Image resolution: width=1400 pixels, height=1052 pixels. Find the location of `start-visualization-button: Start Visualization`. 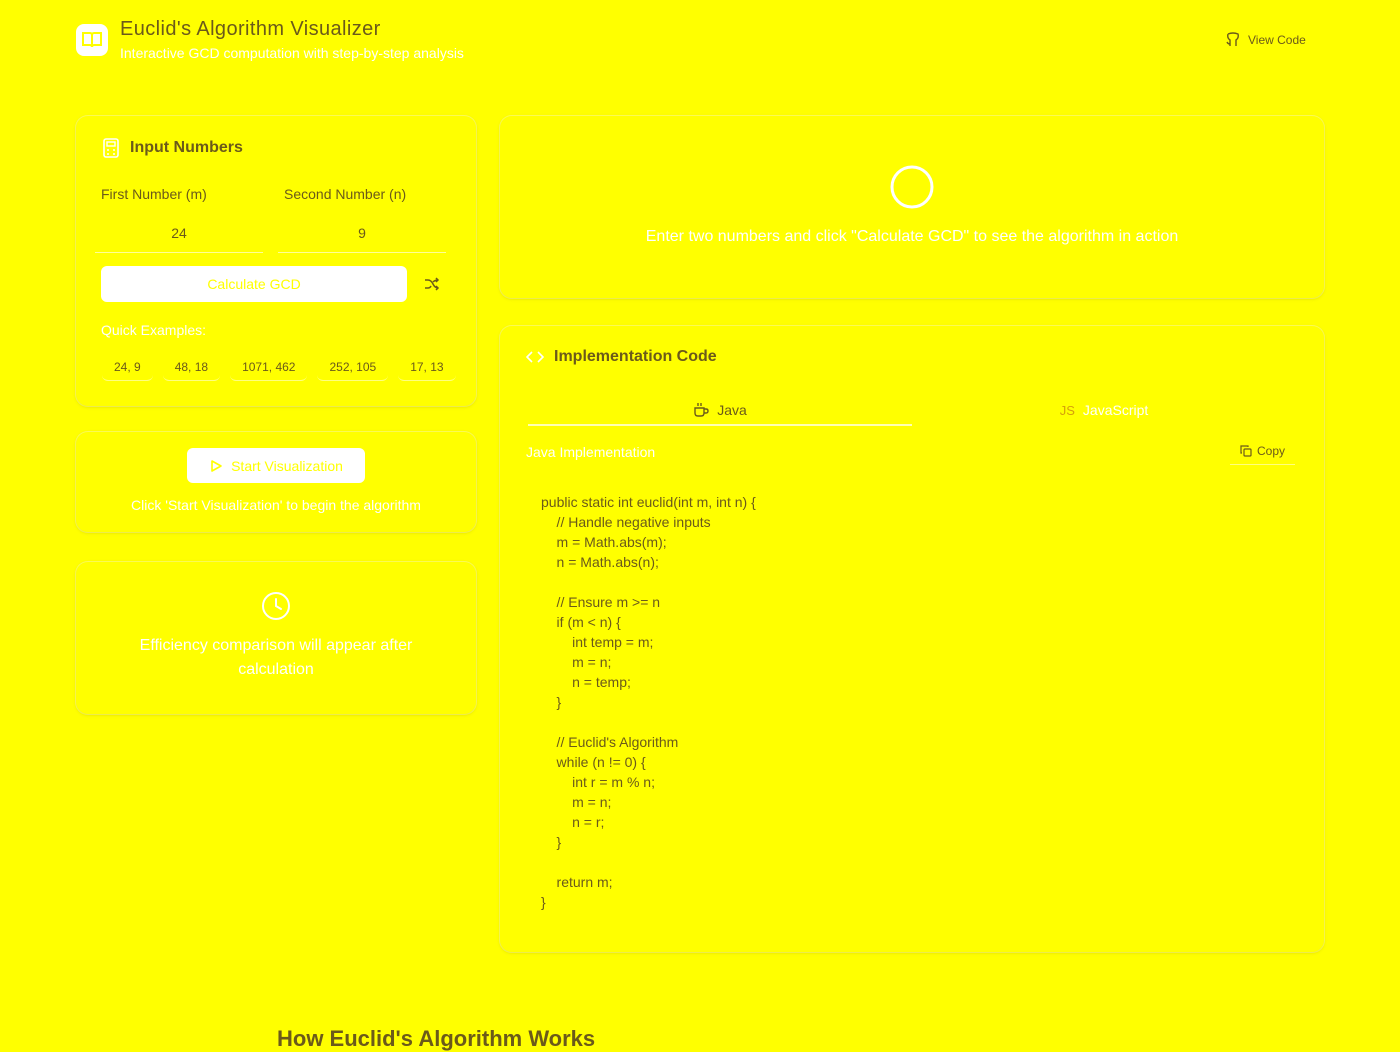

start-visualization-button: Start Visualization is located at coordinates (276, 465).